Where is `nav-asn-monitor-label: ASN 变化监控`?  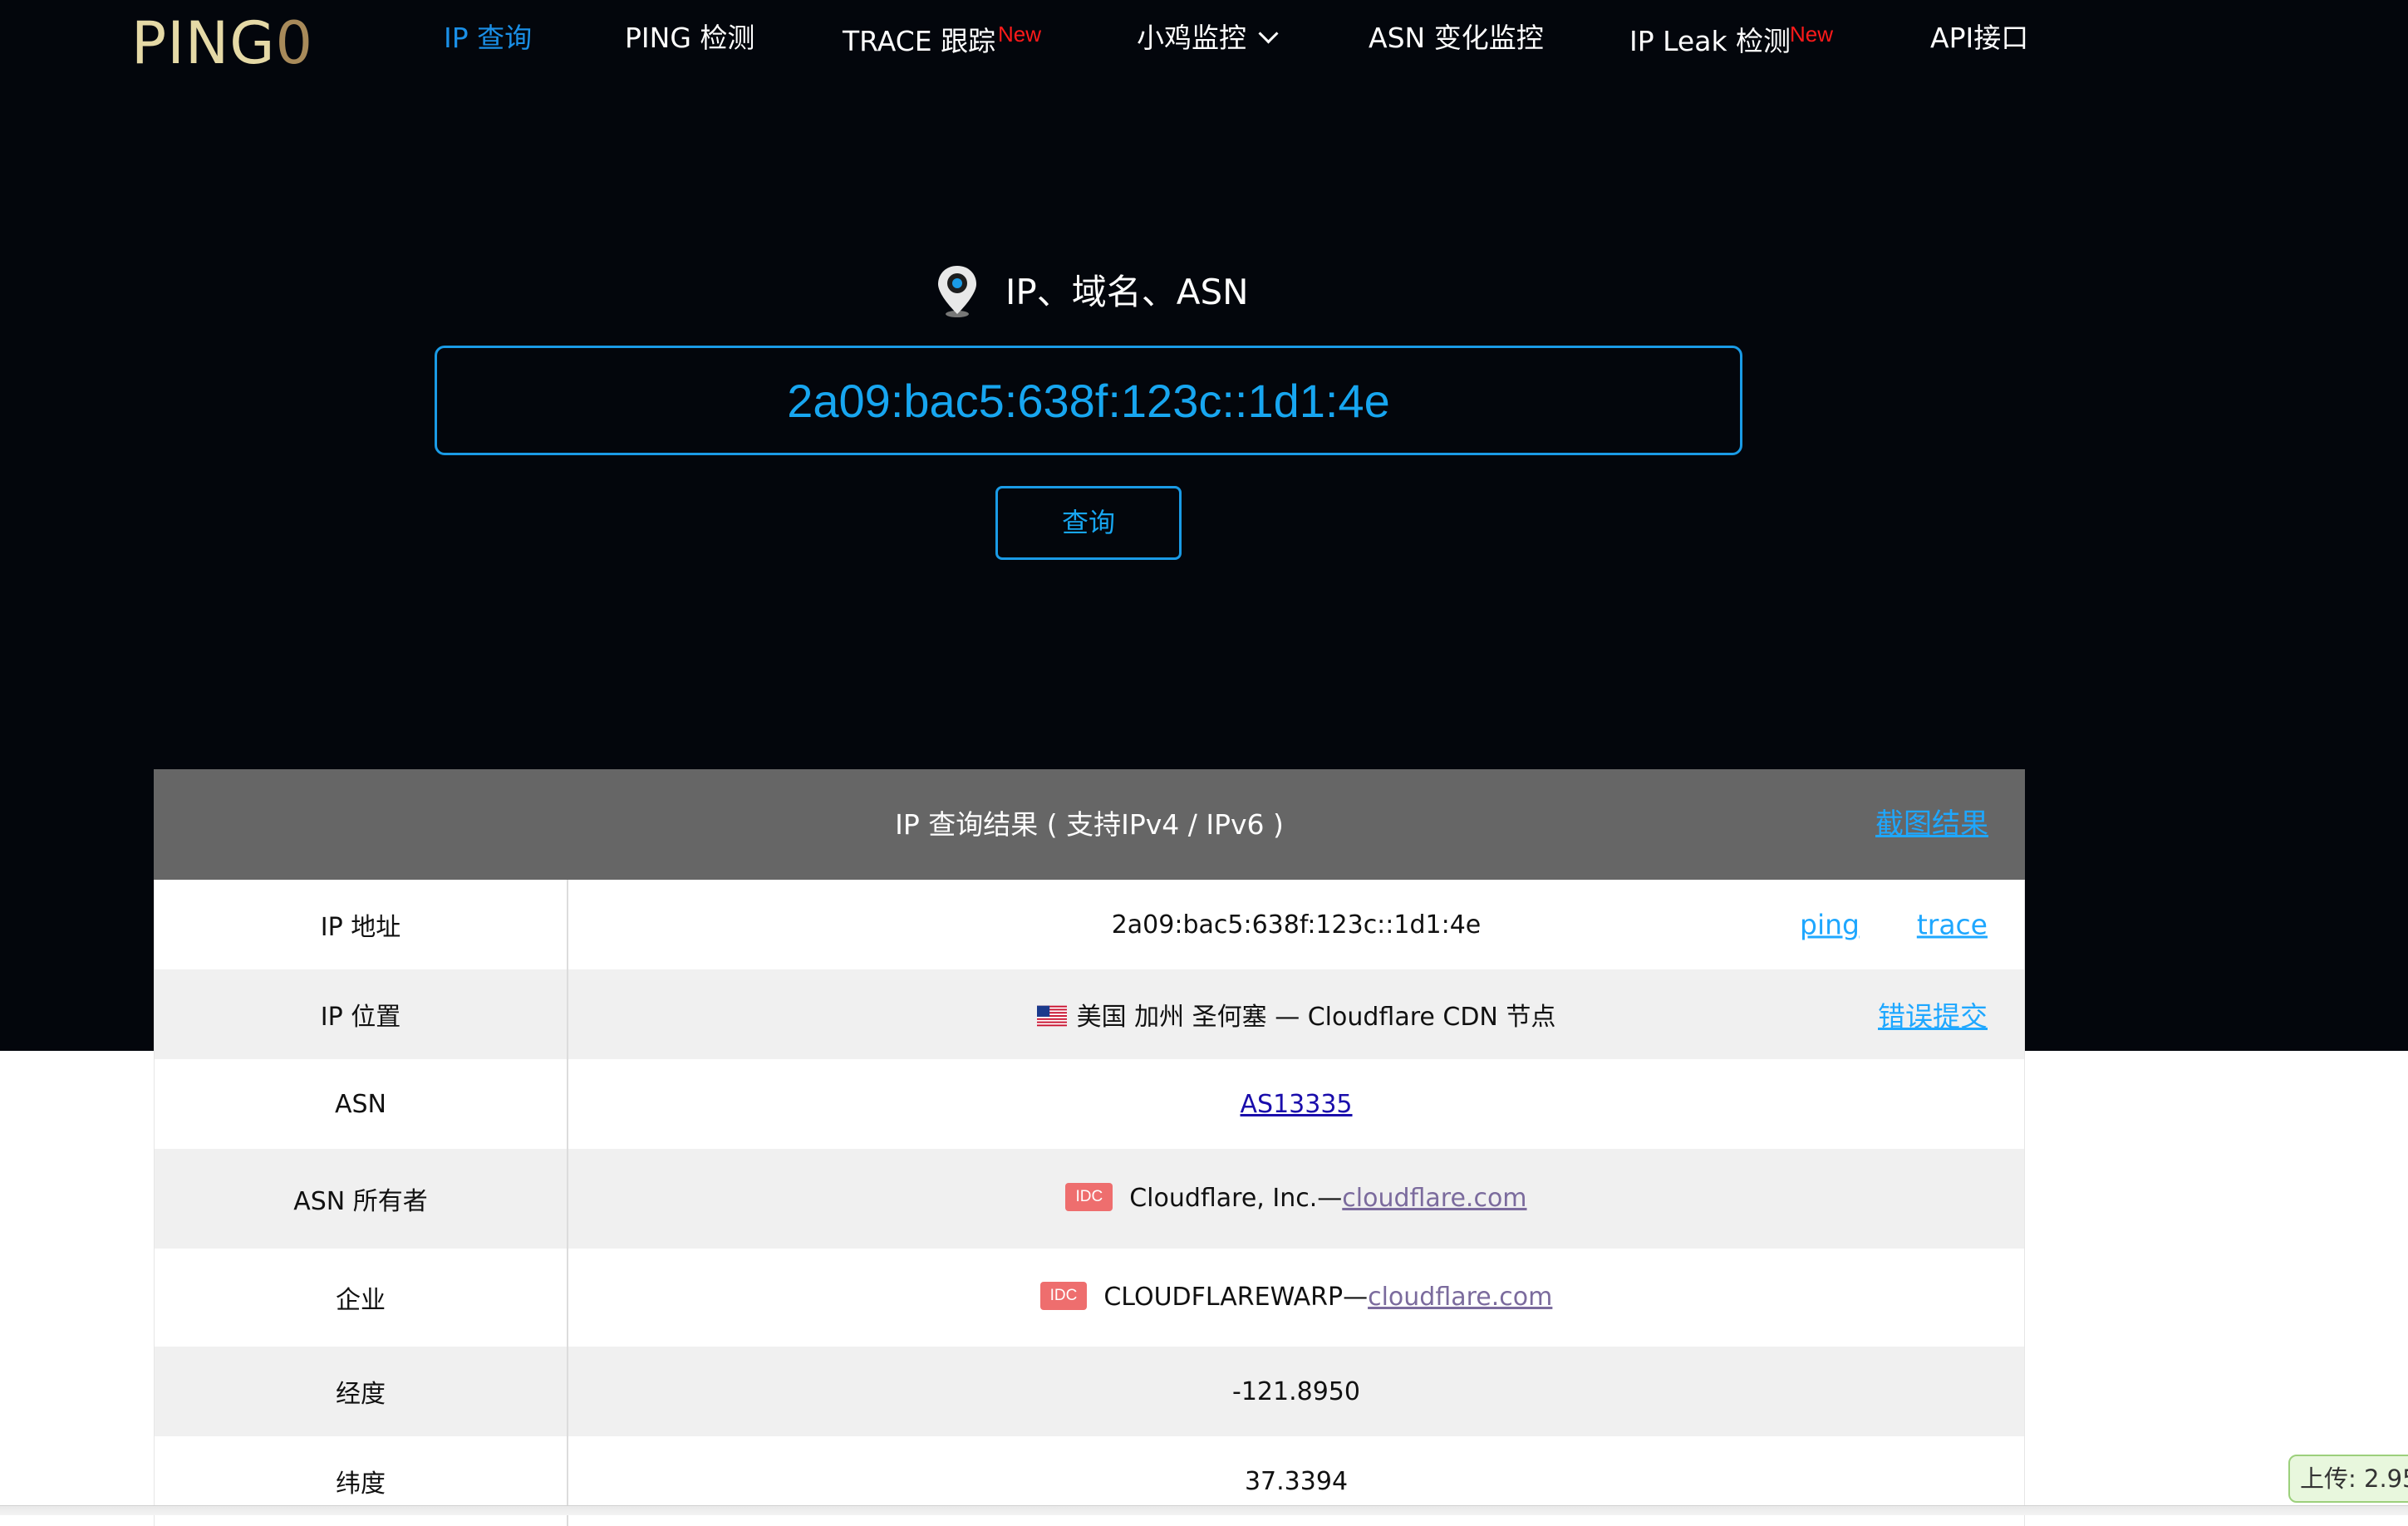 nav-asn-monitor-label: ASN 变化监控 is located at coordinates (1456, 38).